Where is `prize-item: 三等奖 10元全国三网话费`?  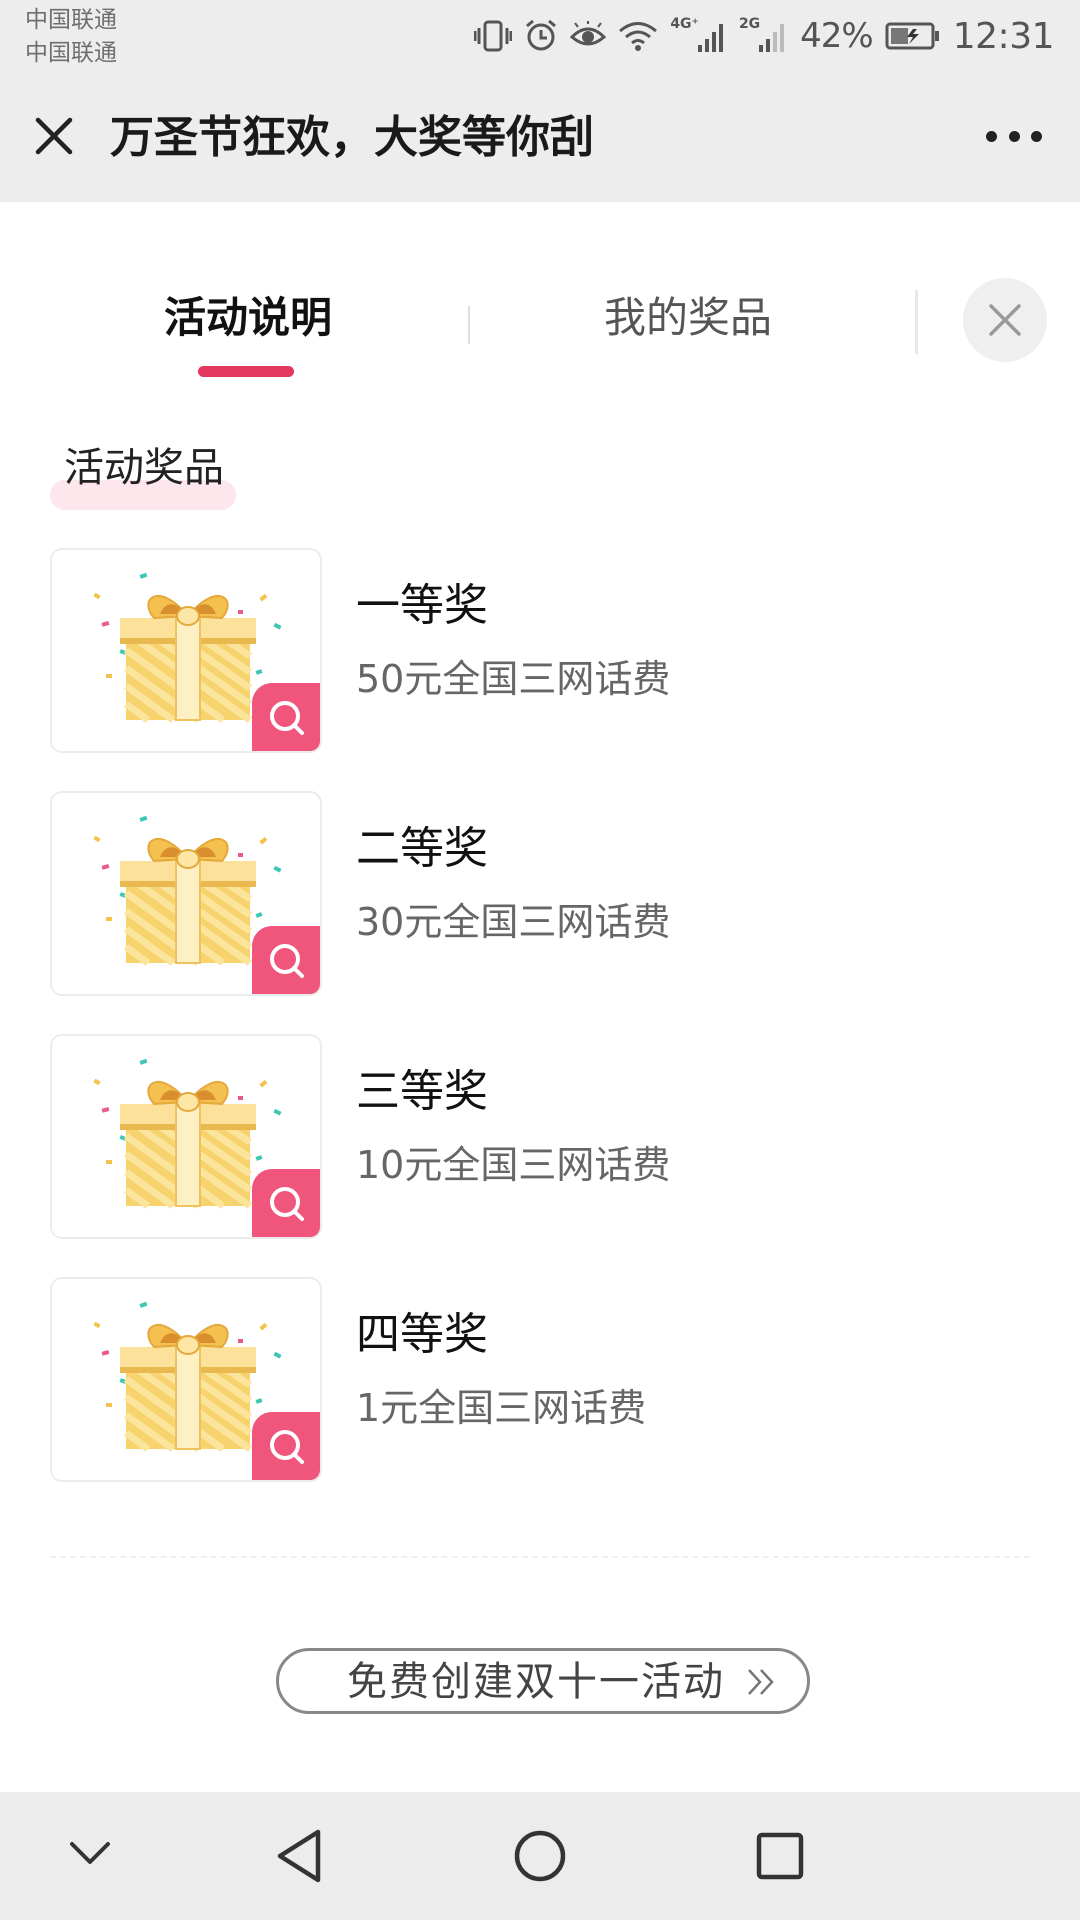 prize-item: 三等奖 10元全国三网话费 is located at coordinates (540, 1136).